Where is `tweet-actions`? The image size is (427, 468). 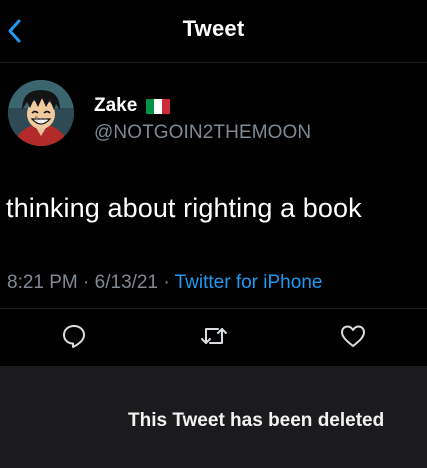 tweet-actions is located at coordinates (213, 336).